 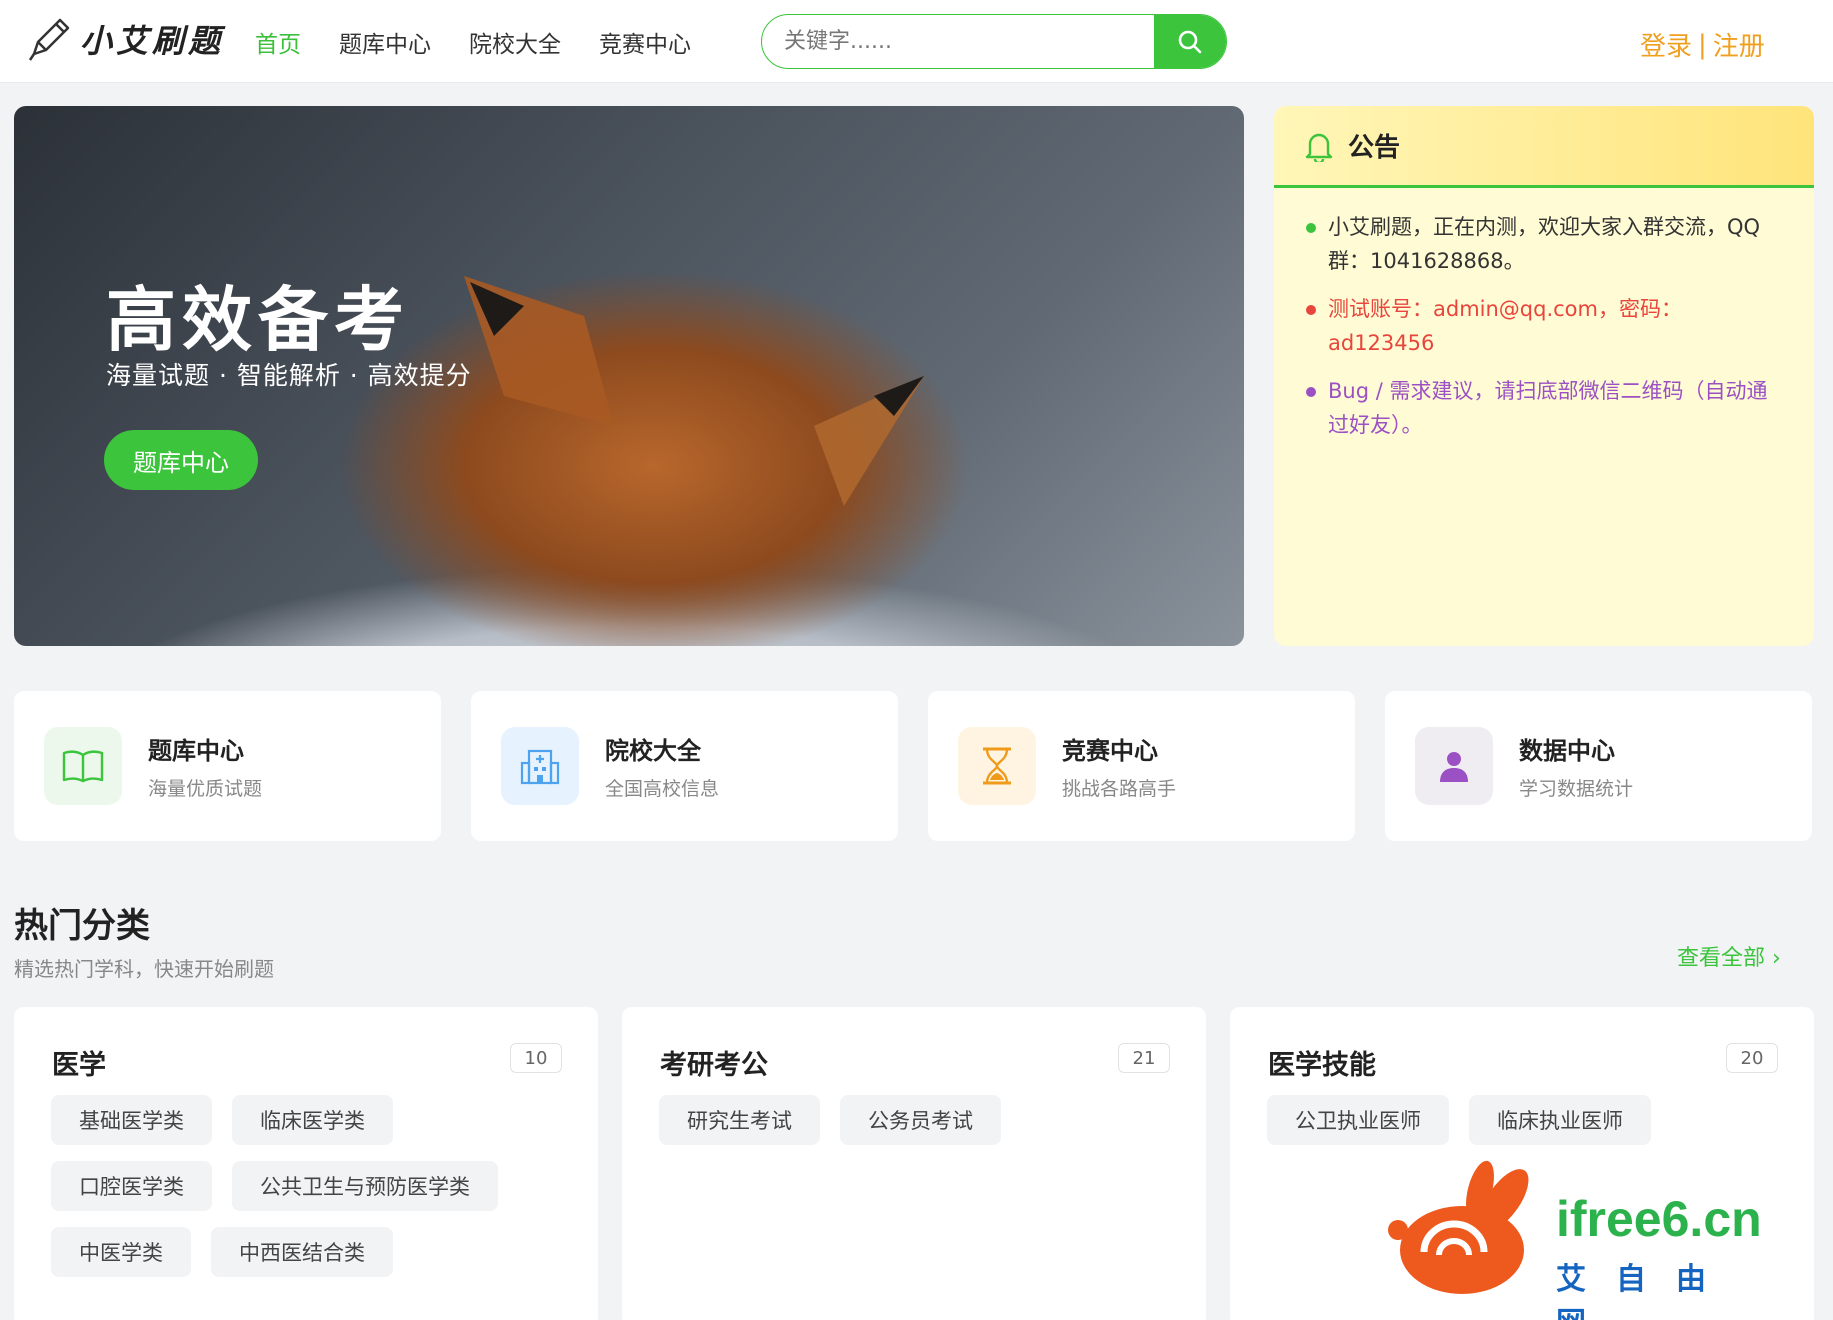 What do you see at coordinates (1458, 1227) in the screenshot?
I see `rabbit-logo-icon` at bounding box center [1458, 1227].